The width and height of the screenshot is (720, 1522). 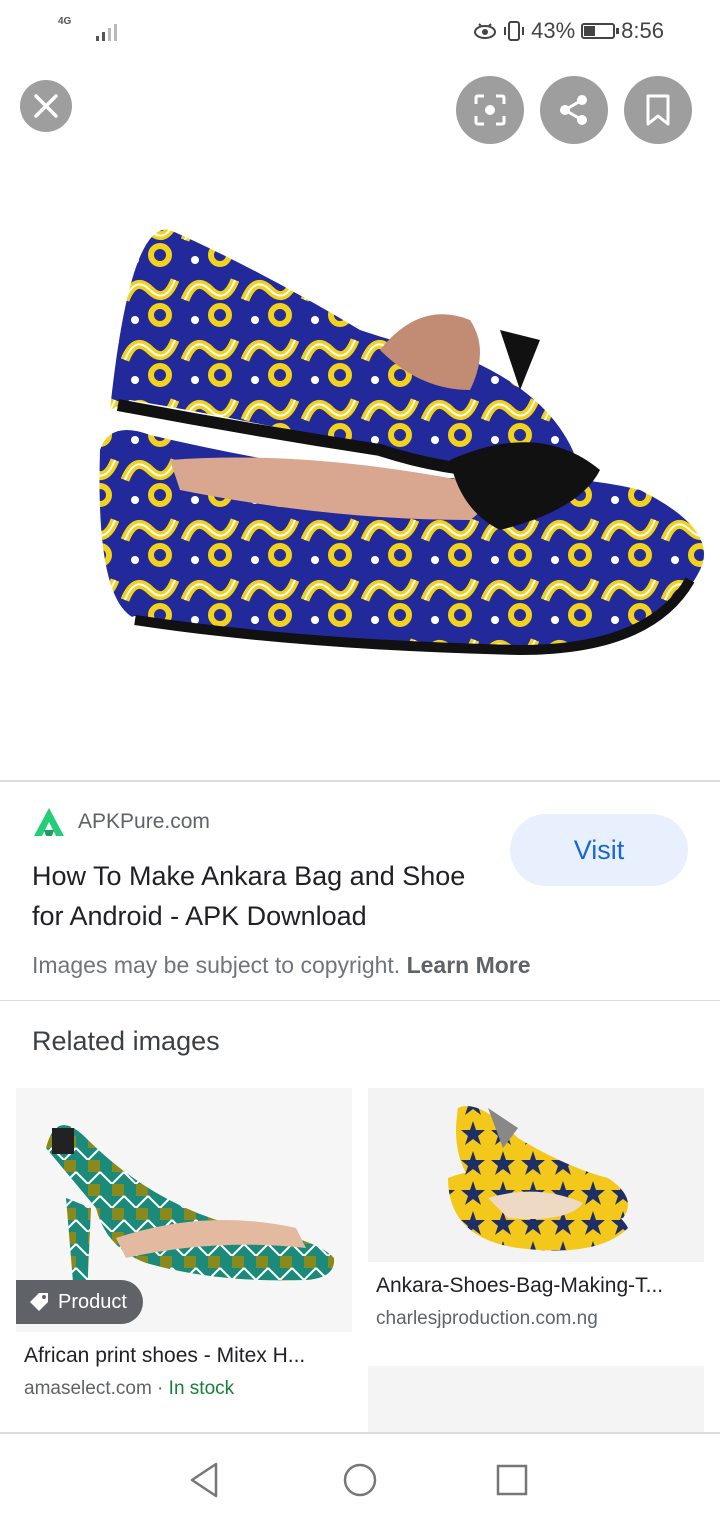 What do you see at coordinates (65, 21) in the screenshot?
I see `network-type: 4G` at bounding box center [65, 21].